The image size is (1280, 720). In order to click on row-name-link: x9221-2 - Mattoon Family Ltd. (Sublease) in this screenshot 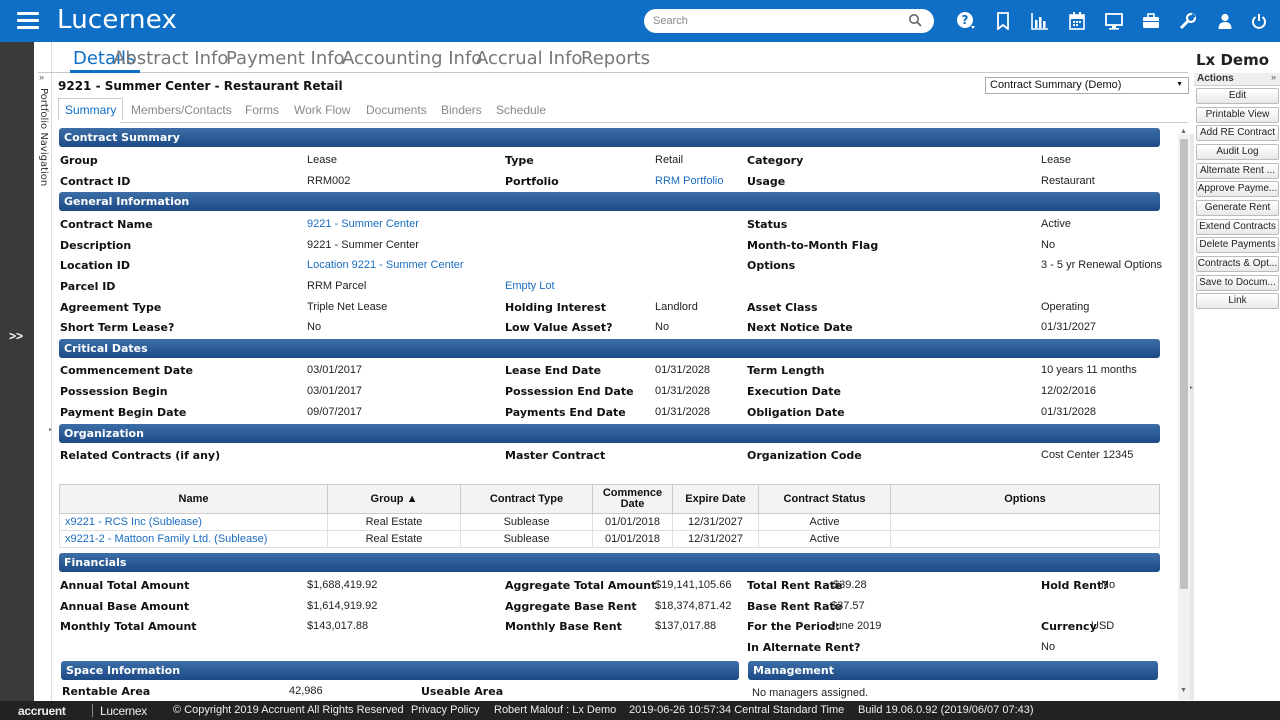, I will do `click(193, 539)`.